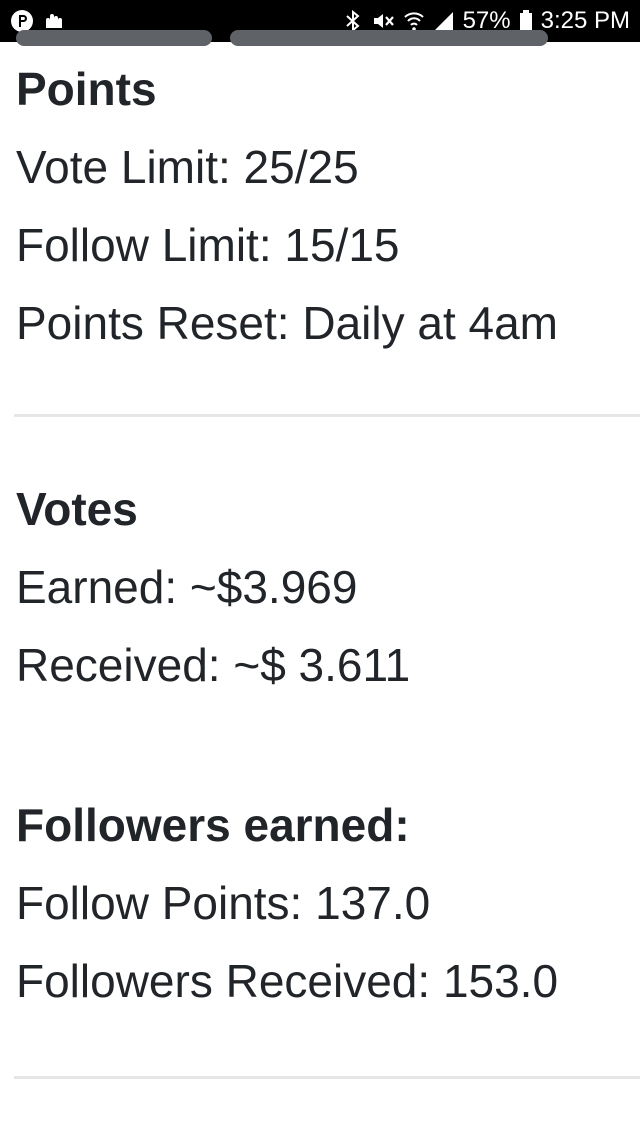  What do you see at coordinates (187, 167) in the screenshot?
I see `vote-limit: Vote Limit: 25/25` at bounding box center [187, 167].